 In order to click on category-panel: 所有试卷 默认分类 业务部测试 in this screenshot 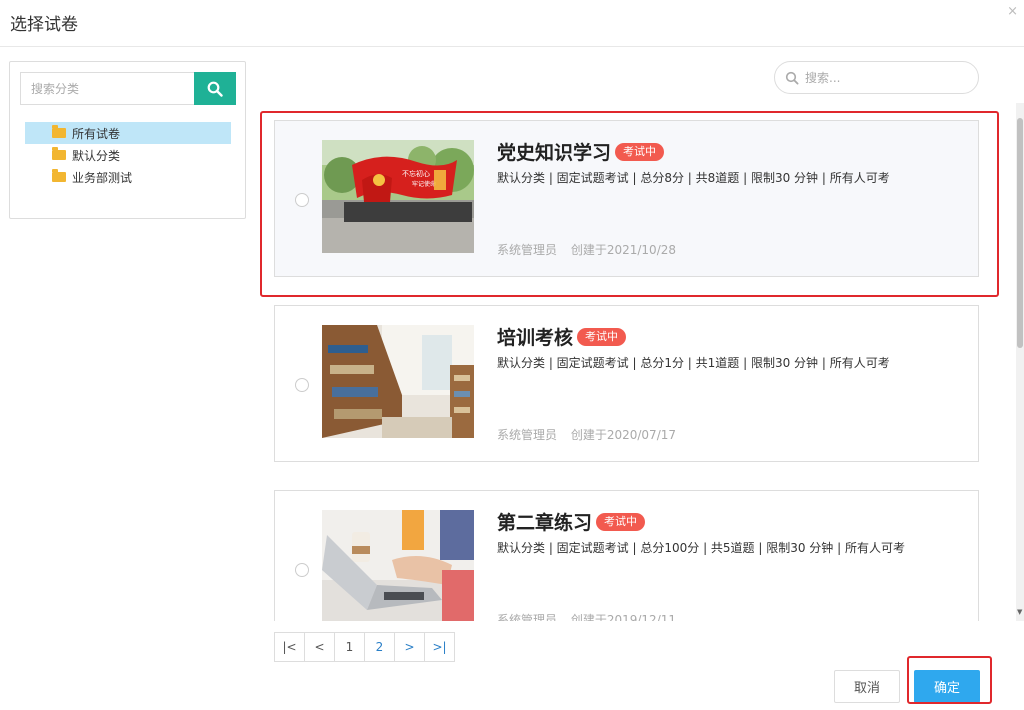, I will do `click(127, 140)`.